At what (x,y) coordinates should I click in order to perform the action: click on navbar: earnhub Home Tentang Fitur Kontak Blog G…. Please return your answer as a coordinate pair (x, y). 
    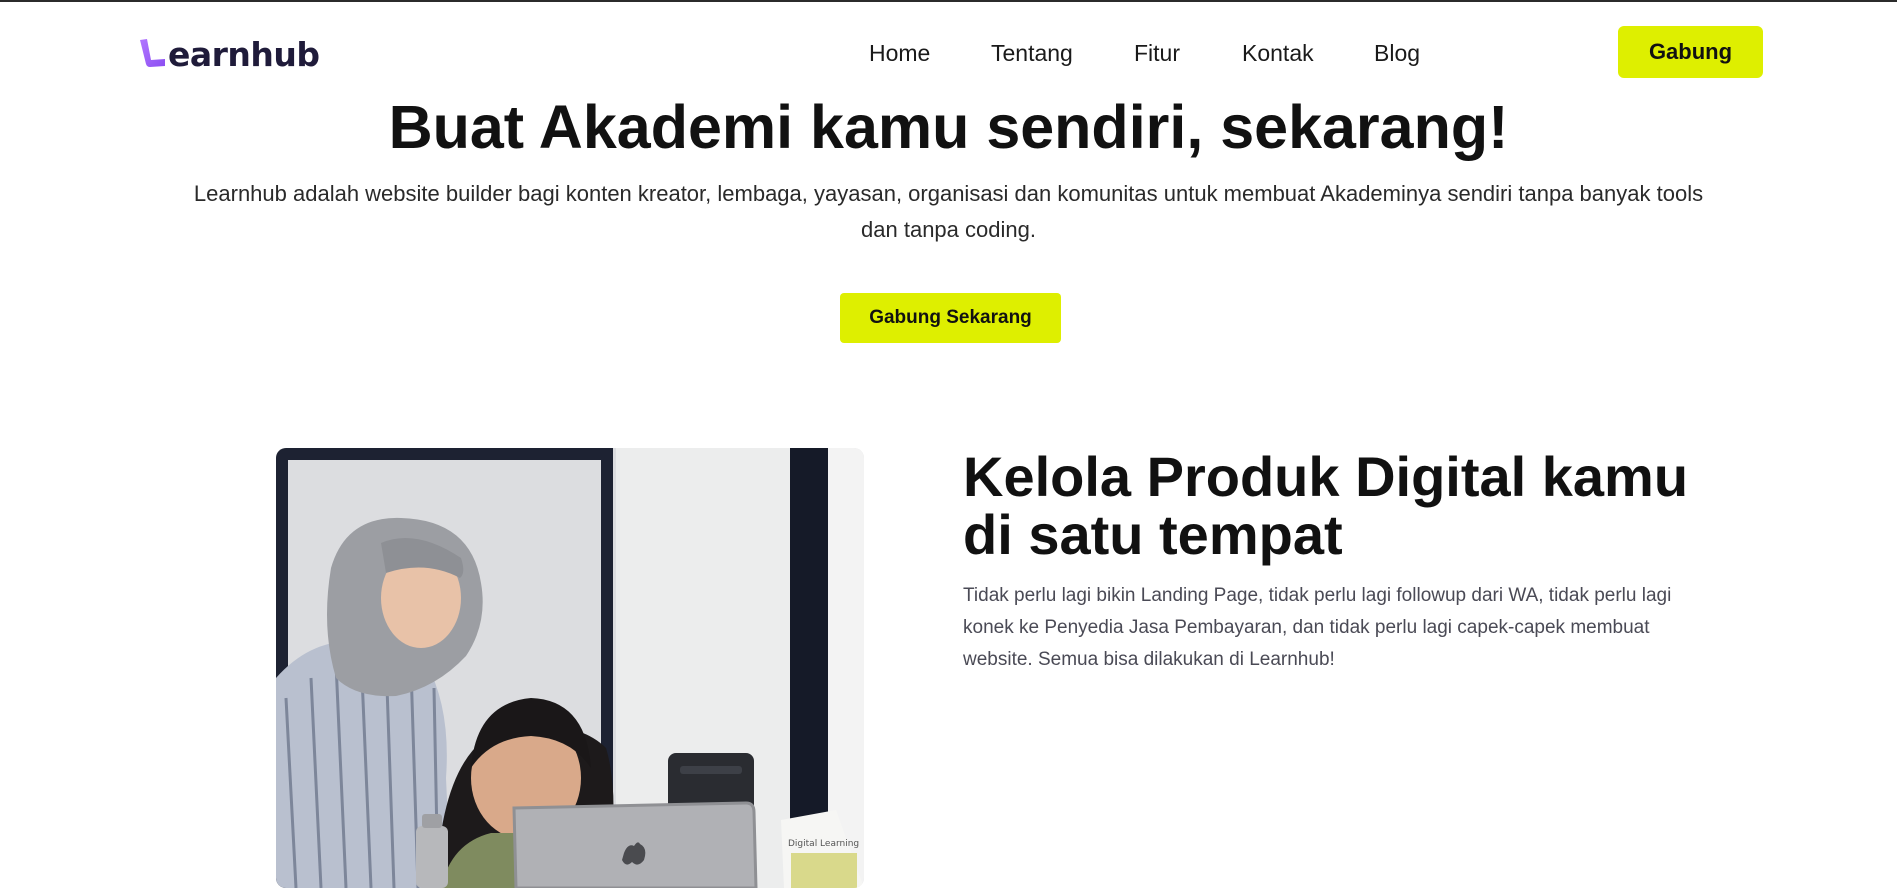
    Looking at the image, I should click on (948, 52).